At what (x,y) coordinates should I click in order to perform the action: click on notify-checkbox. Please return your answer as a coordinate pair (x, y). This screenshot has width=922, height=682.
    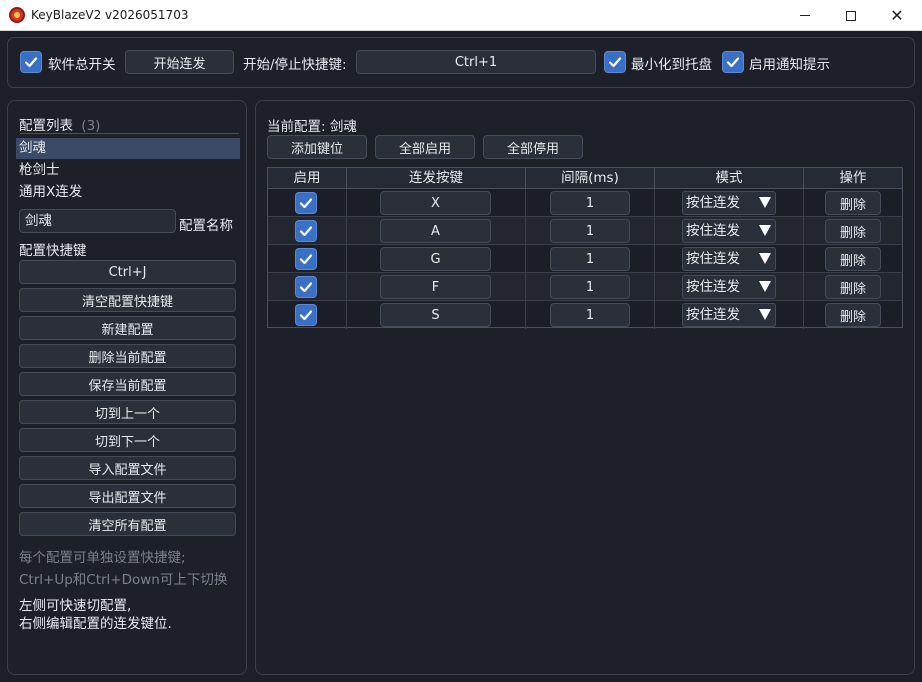
    Looking at the image, I should click on (733, 62).